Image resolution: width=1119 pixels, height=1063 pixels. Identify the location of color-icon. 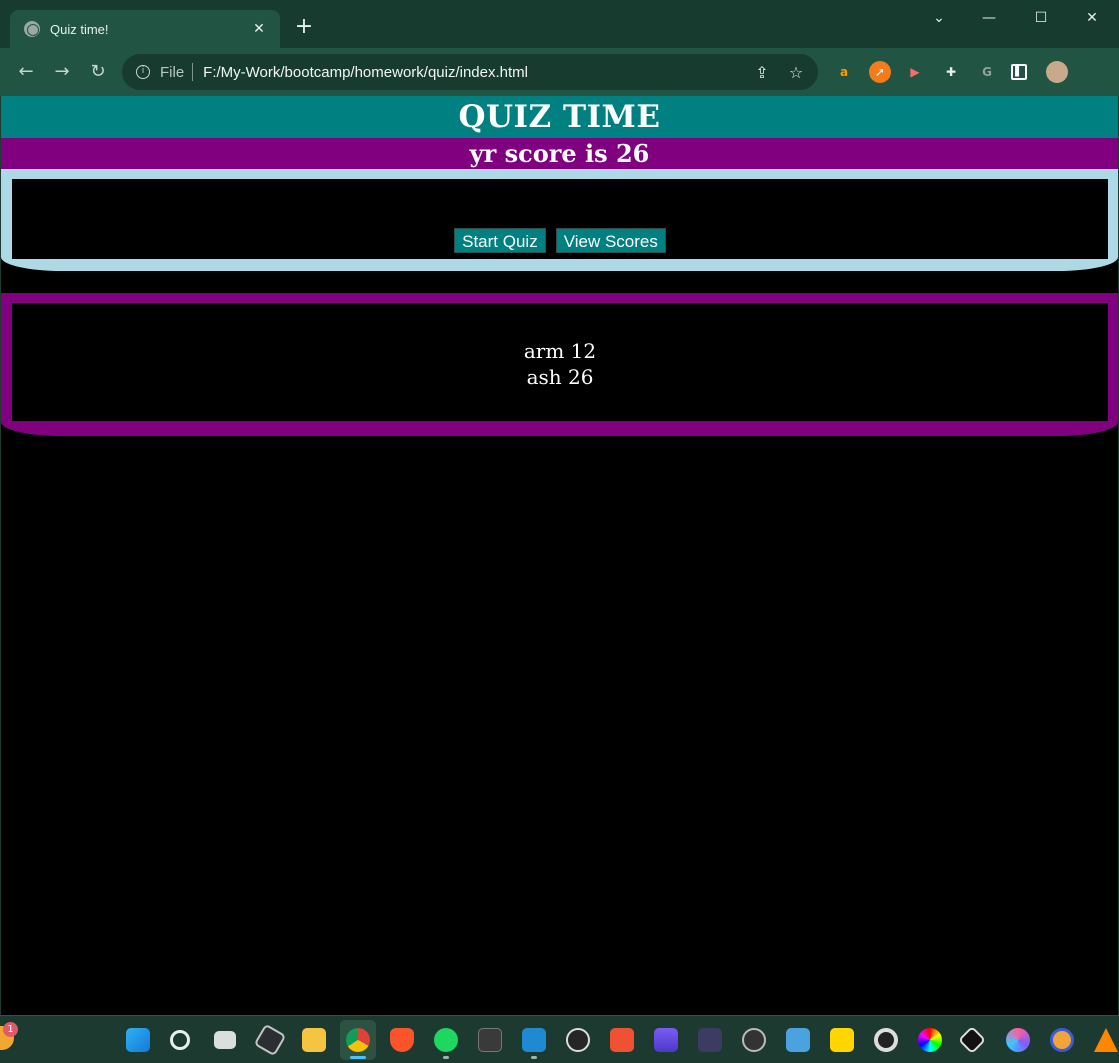
(930, 1040).